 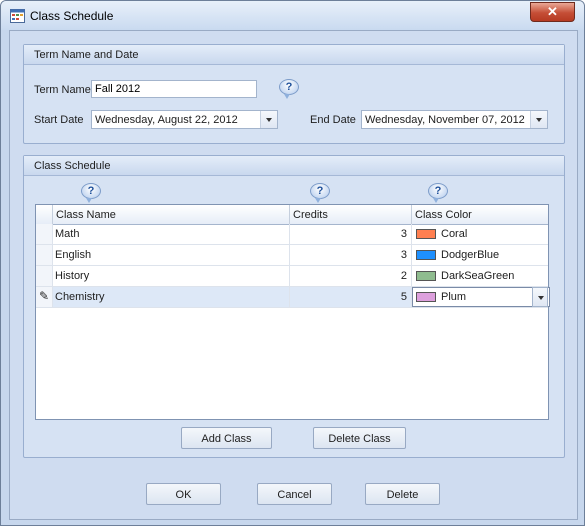 What do you see at coordinates (438, 193) in the screenshot?
I see `class-color-help-icon: ?` at bounding box center [438, 193].